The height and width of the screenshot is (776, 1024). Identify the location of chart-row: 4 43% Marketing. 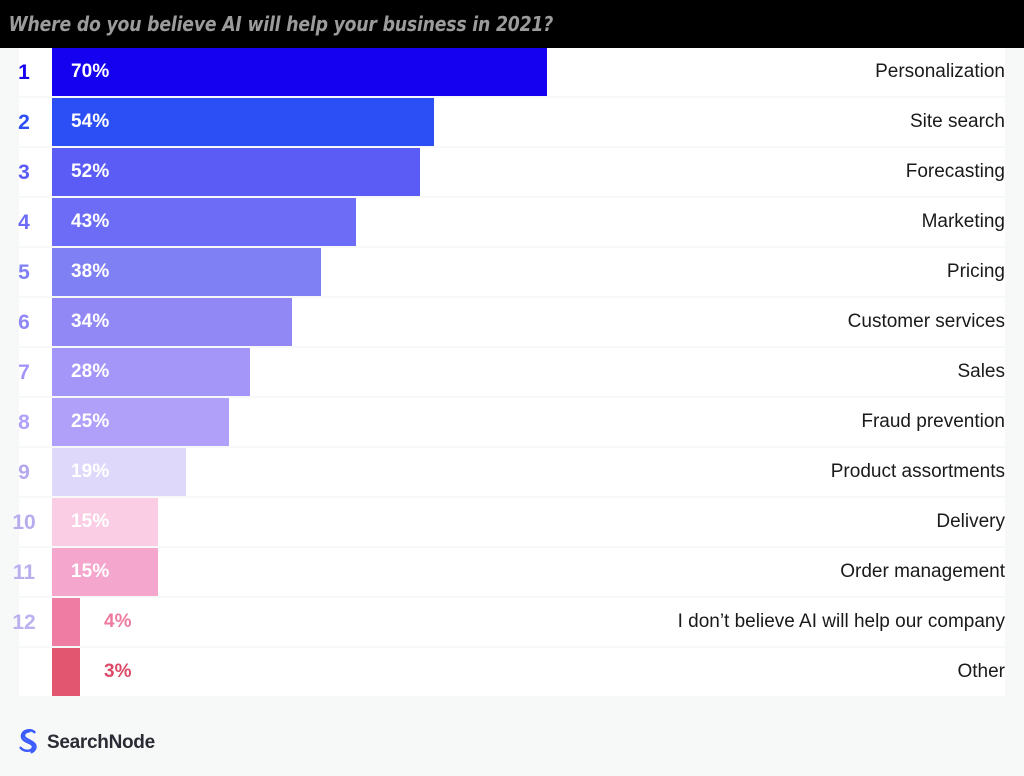
(512, 222).